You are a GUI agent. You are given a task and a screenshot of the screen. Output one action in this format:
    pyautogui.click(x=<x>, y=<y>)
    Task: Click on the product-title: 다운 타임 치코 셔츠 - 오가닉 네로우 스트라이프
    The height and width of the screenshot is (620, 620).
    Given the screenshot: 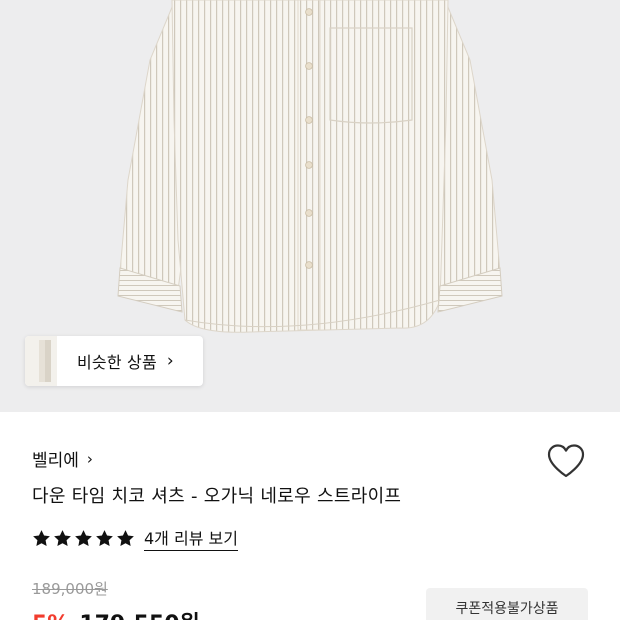 What is the action you would take?
    pyautogui.click(x=217, y=496)
    